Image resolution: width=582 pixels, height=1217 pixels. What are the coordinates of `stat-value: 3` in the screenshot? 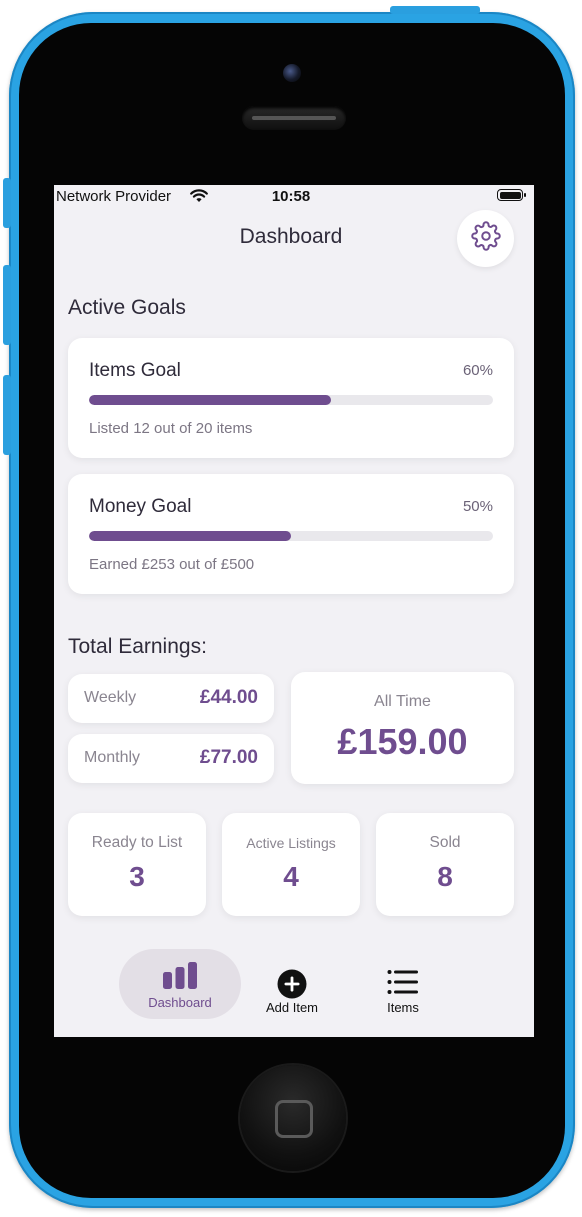 It's located at (137, 876).